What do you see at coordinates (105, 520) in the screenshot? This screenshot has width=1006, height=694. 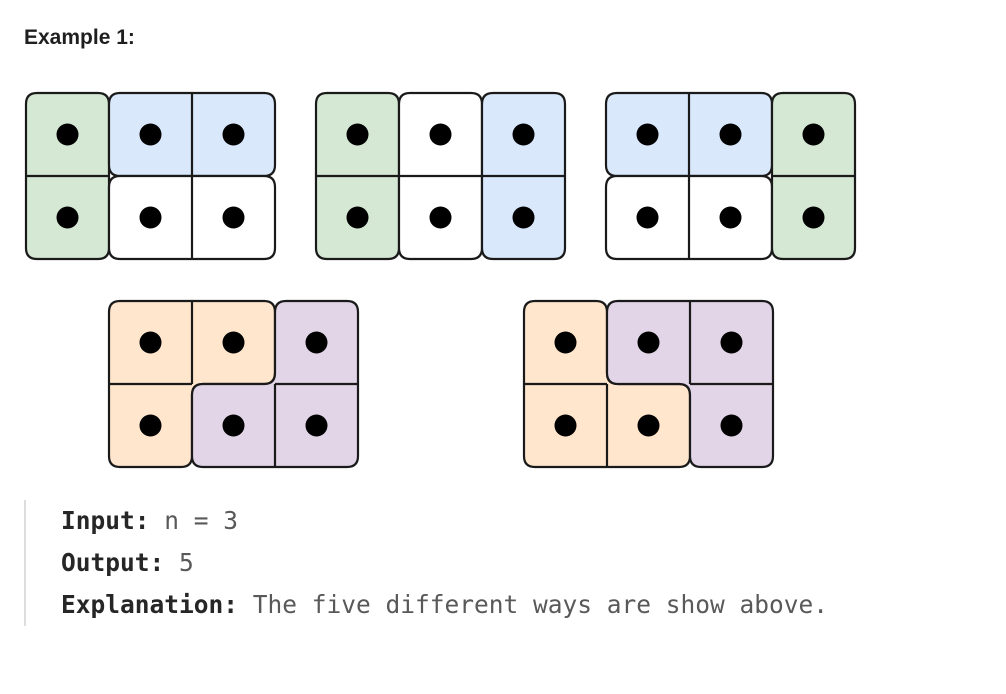 I see `input-label: Input:` at bounding box center [105, 520].